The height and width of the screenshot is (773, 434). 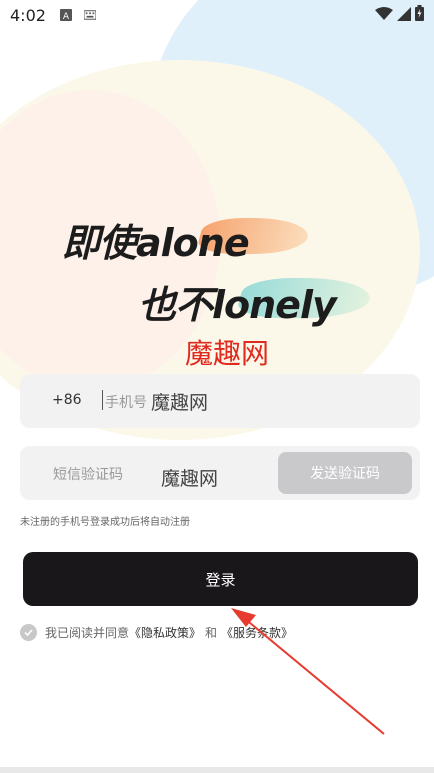 What do you see at coordinates (211, 633) in the screenshot?
I see `agreement-and: 和` at bounding box center [211, 633].